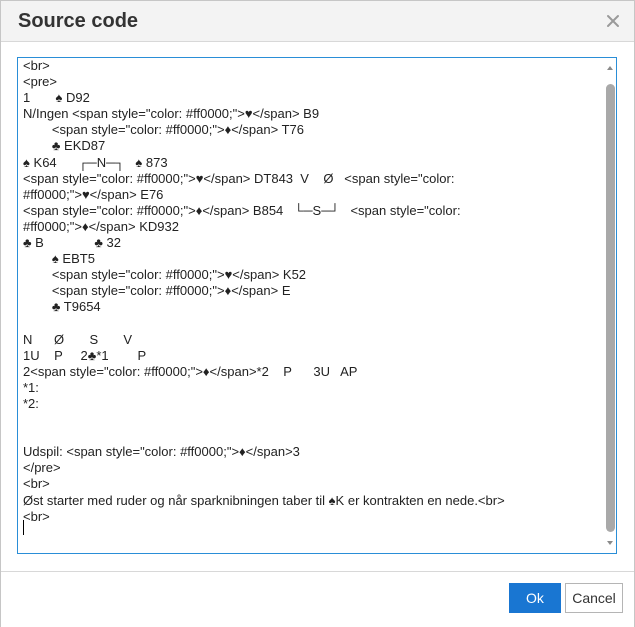 Image resolution: width=635 pixels, height=627 pixels. Describe the element at coordinates (78, 339) in the screenshot. I see `code-line: N Ø S V` at that location.